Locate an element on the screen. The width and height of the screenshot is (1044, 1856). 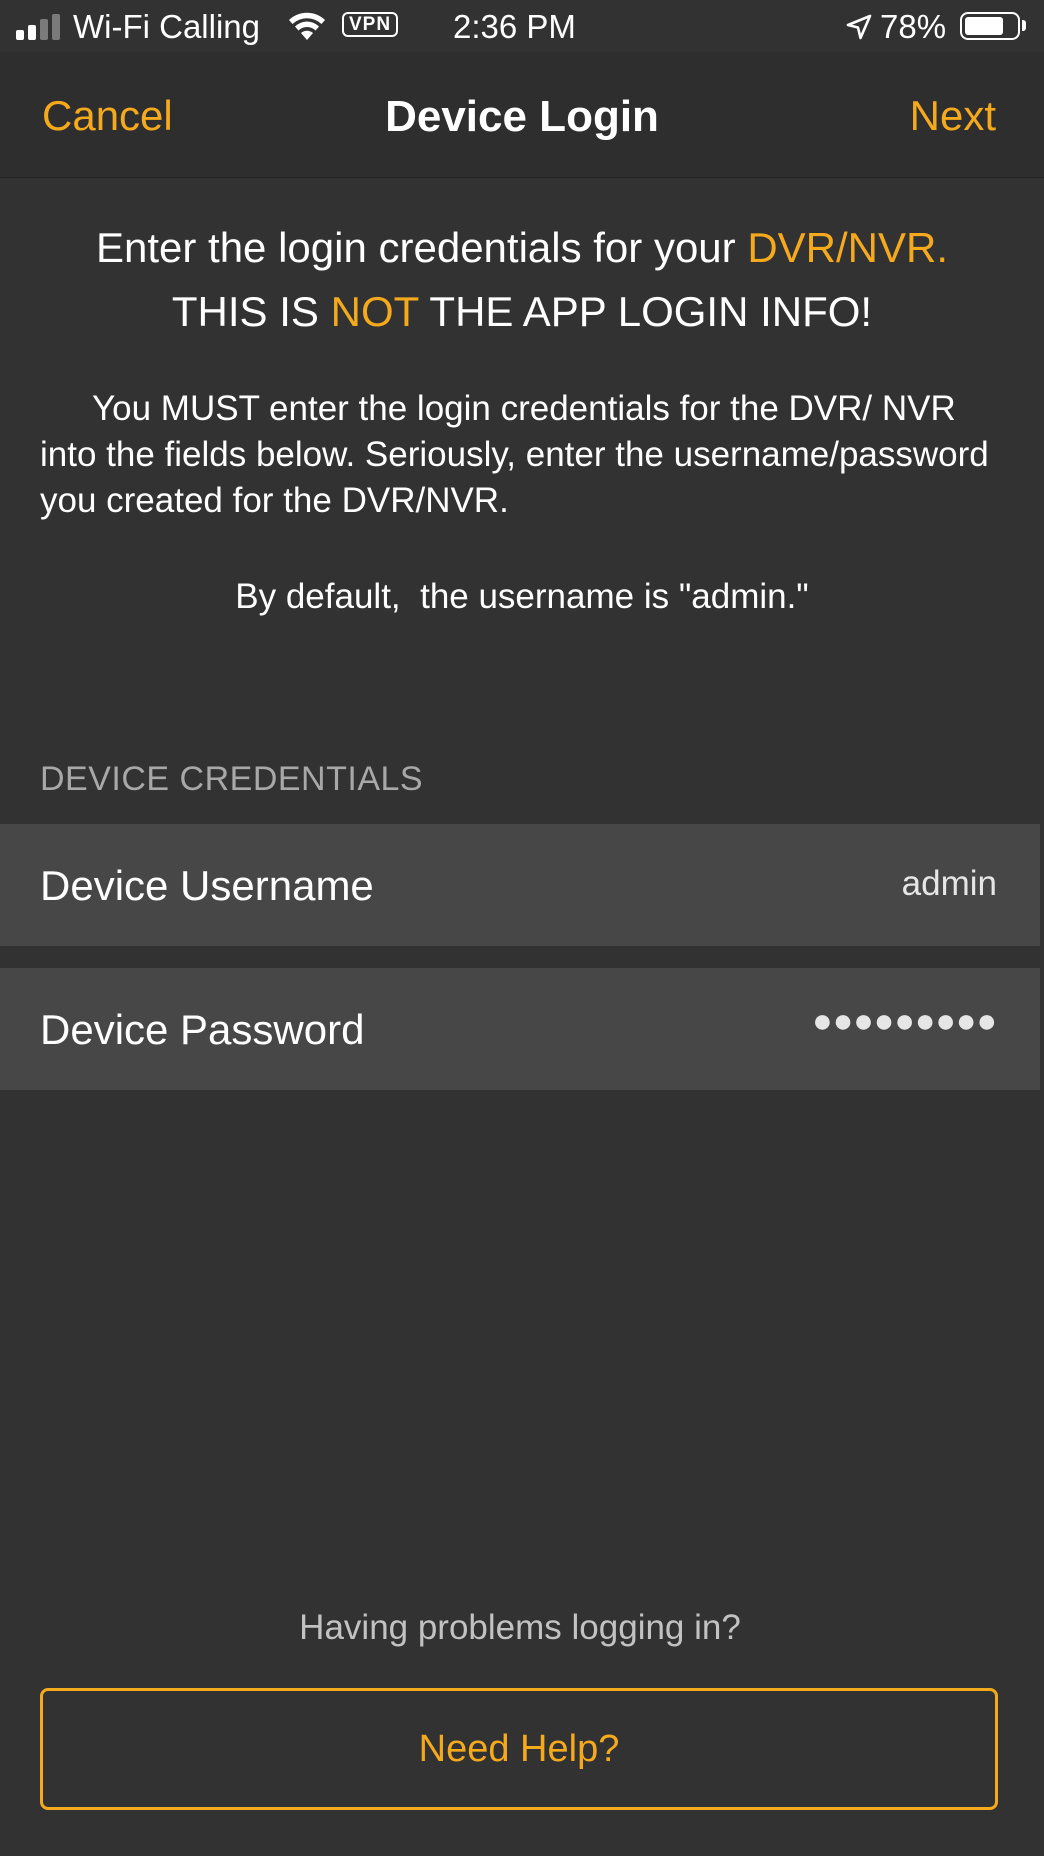
headline-line2-prefix: THIS IS is located at coordinates (251, 311).